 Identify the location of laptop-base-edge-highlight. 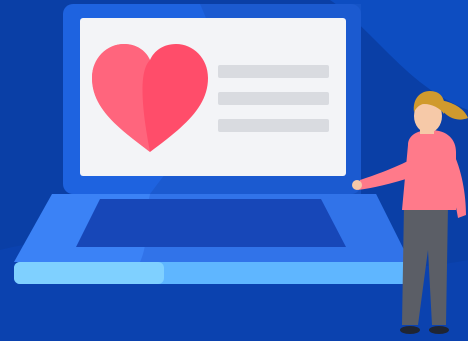
(89, 273).